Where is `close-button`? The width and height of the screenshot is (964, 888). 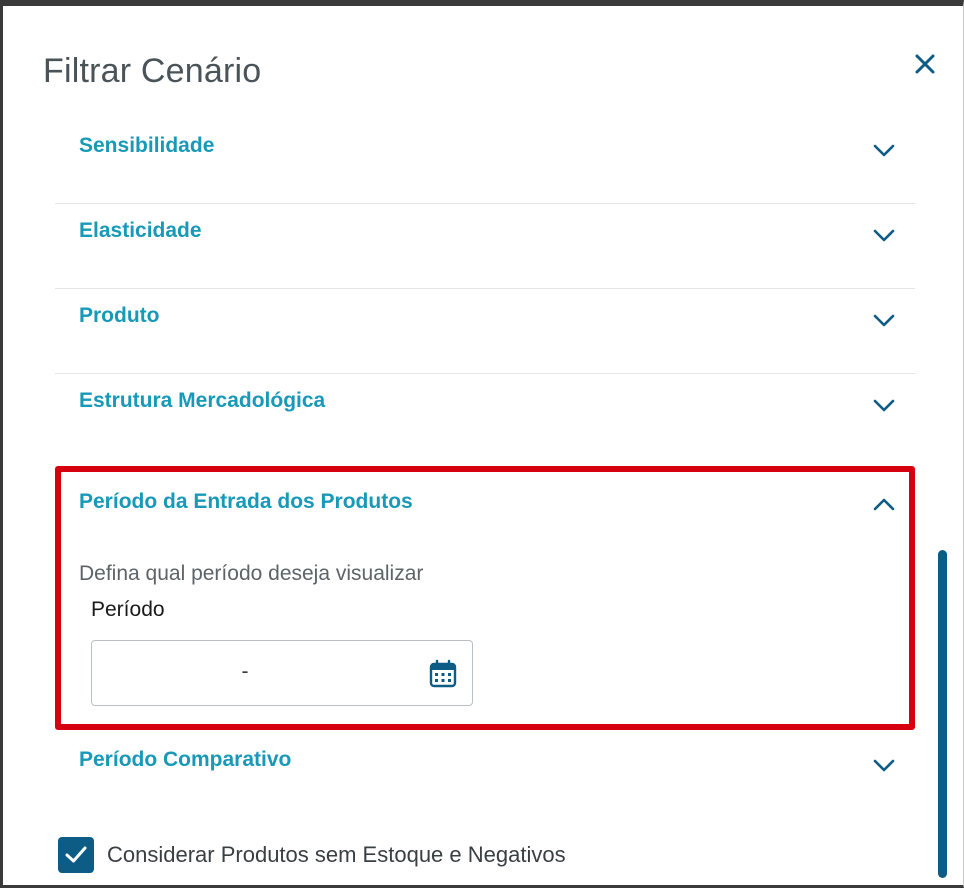
close-button is located at coordinates (925, 64).